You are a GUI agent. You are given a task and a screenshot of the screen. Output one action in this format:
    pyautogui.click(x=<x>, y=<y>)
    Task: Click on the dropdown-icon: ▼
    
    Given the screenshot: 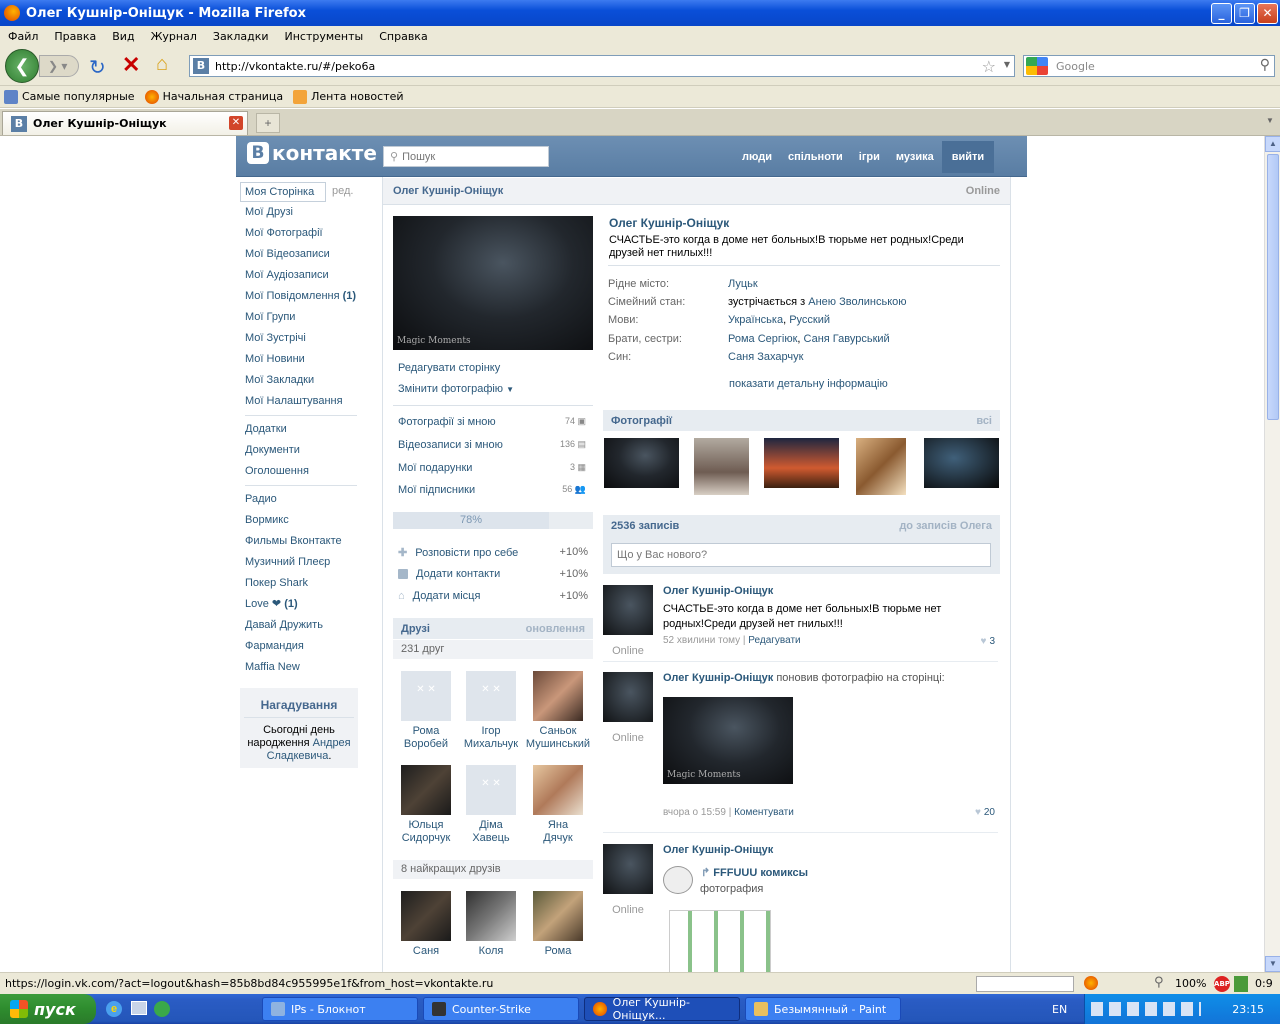 What is the action you would take?
    pyautogui.click(x=1007, y=64)
    